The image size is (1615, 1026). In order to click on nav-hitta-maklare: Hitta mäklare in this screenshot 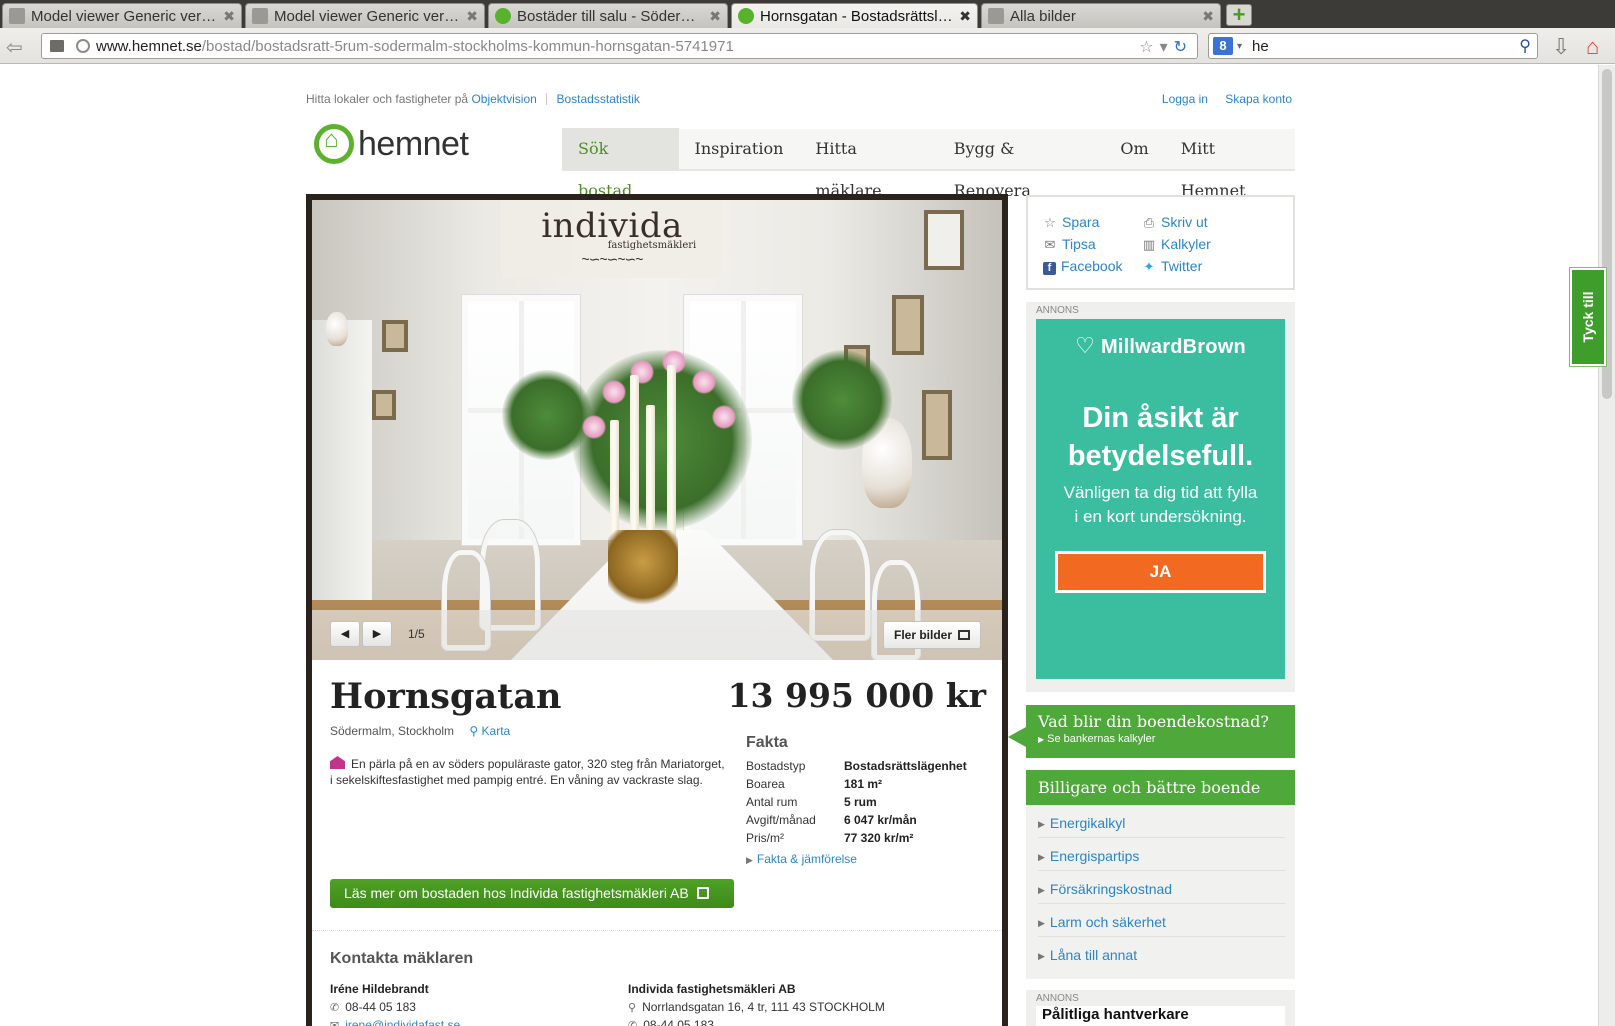, I will do `click(868, 164)`.